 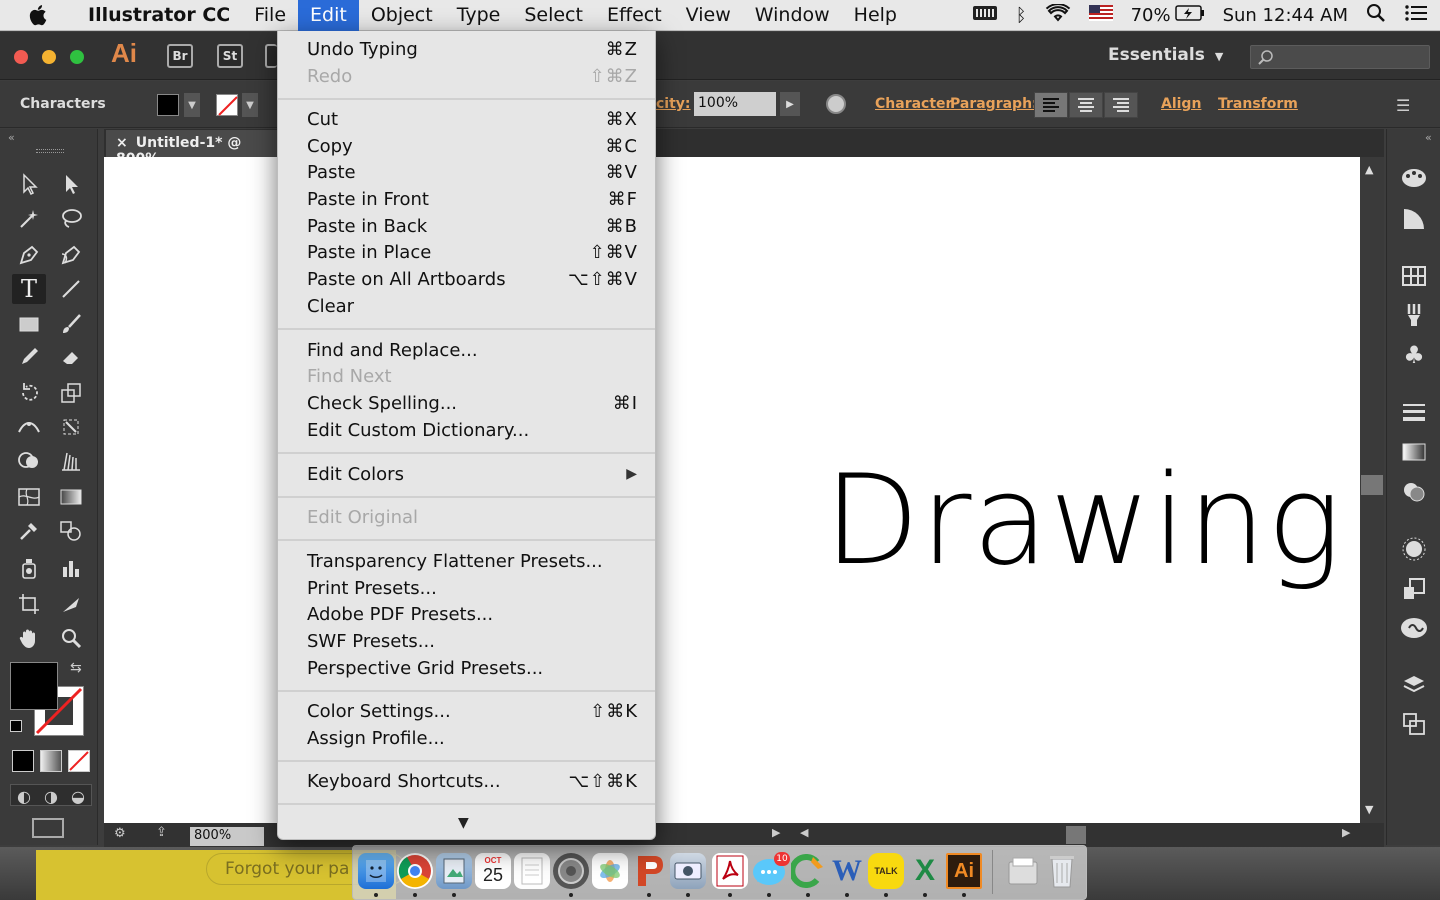 What do you see at coordinates (21, 57) in the screenshot?
I see `close-window-button` at bounding box center [21, 57].